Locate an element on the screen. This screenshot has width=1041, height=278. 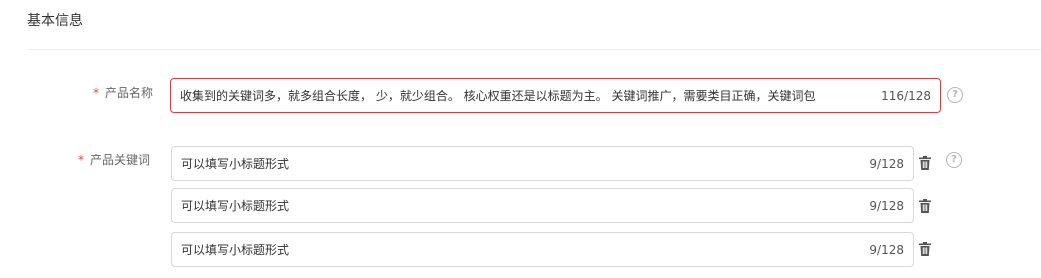
keyword-input-2: 可以填写小标题形式 9/128 is located at coordinates (542, 205).